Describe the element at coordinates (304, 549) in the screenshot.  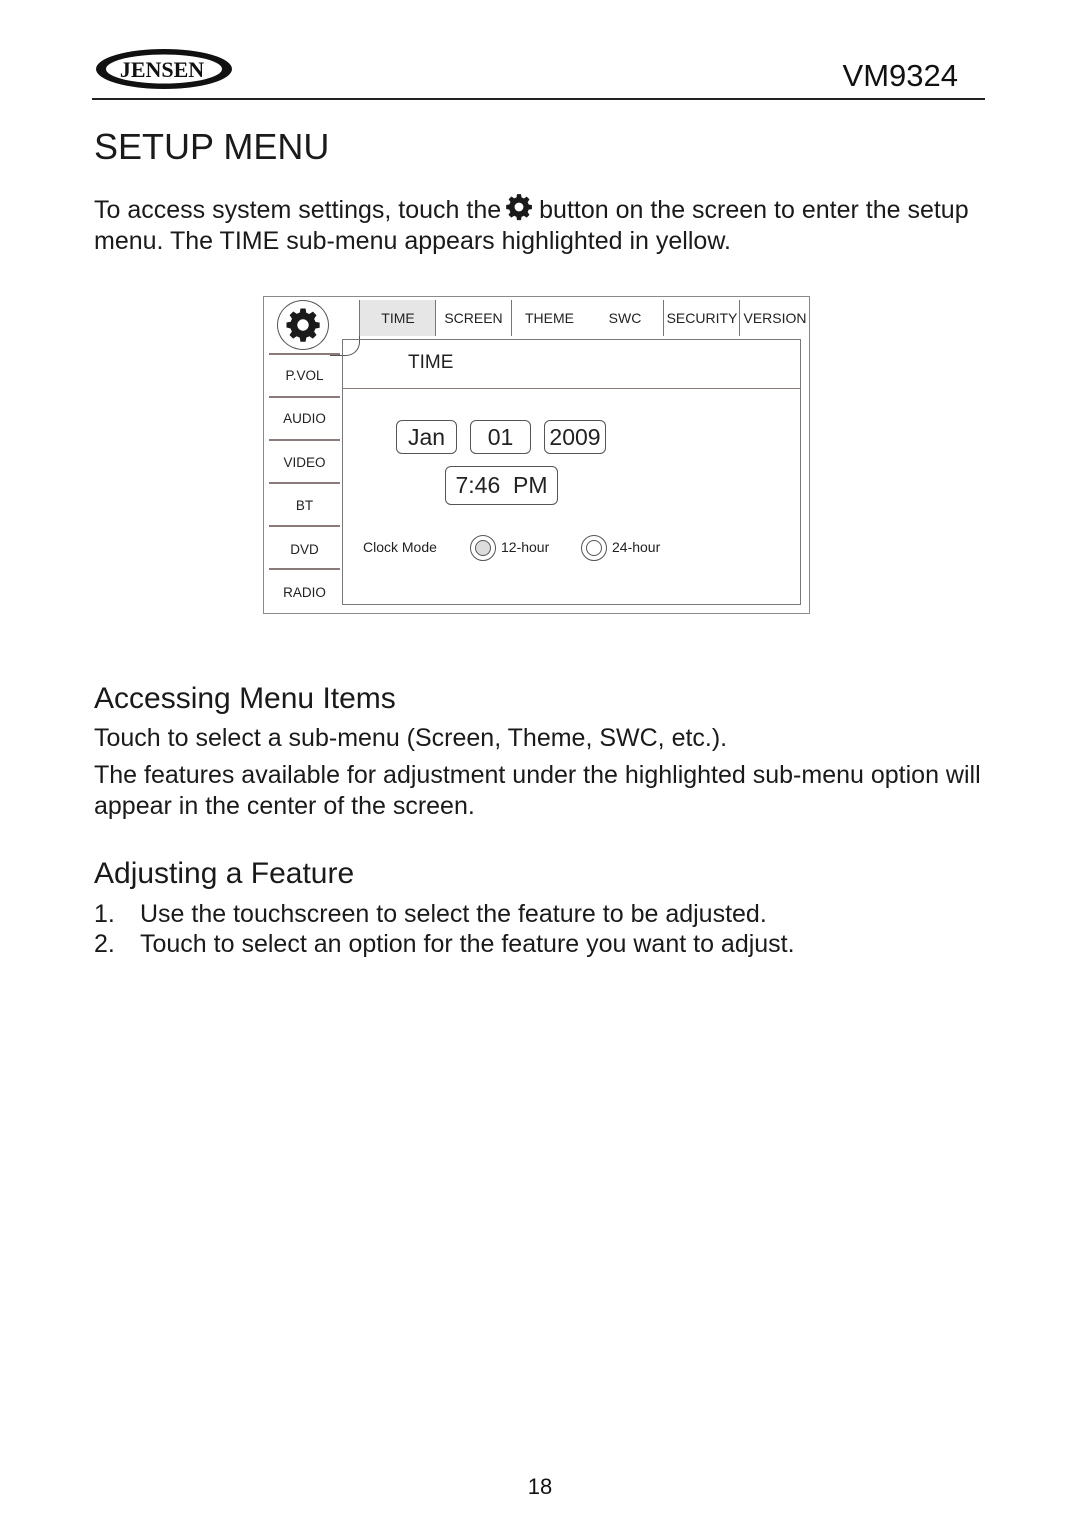
I see `sidebar-item-dvd: DVD` at that location.